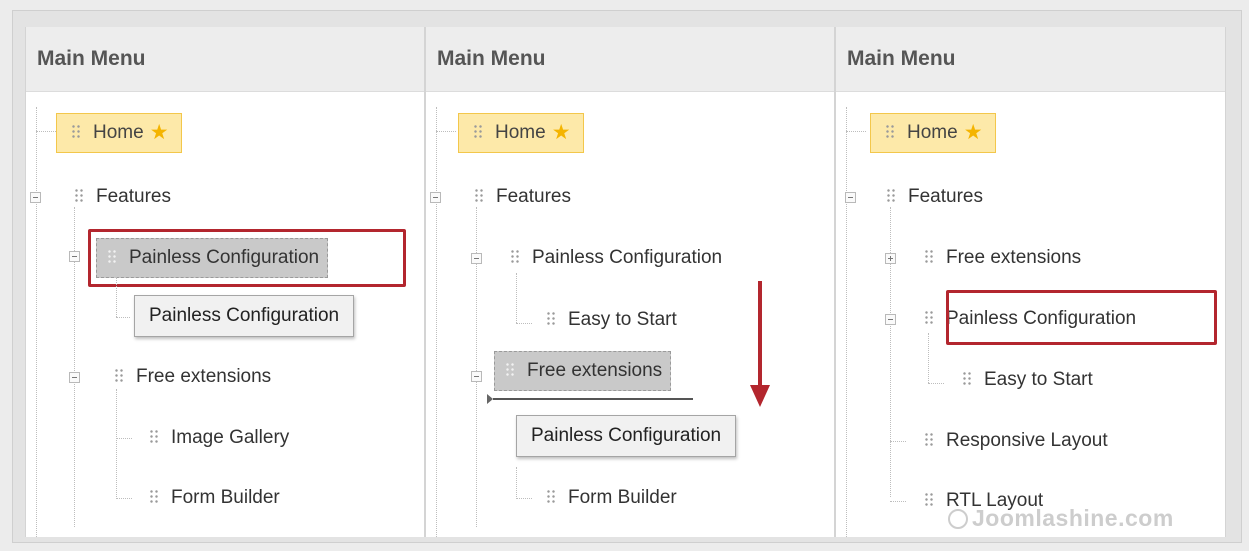 The height and width of the screenshot is (551, 1249). Describe the element at coordinates (230, 437) in the screenshot. I see `menu-item-label: Image Gallery` at that location.